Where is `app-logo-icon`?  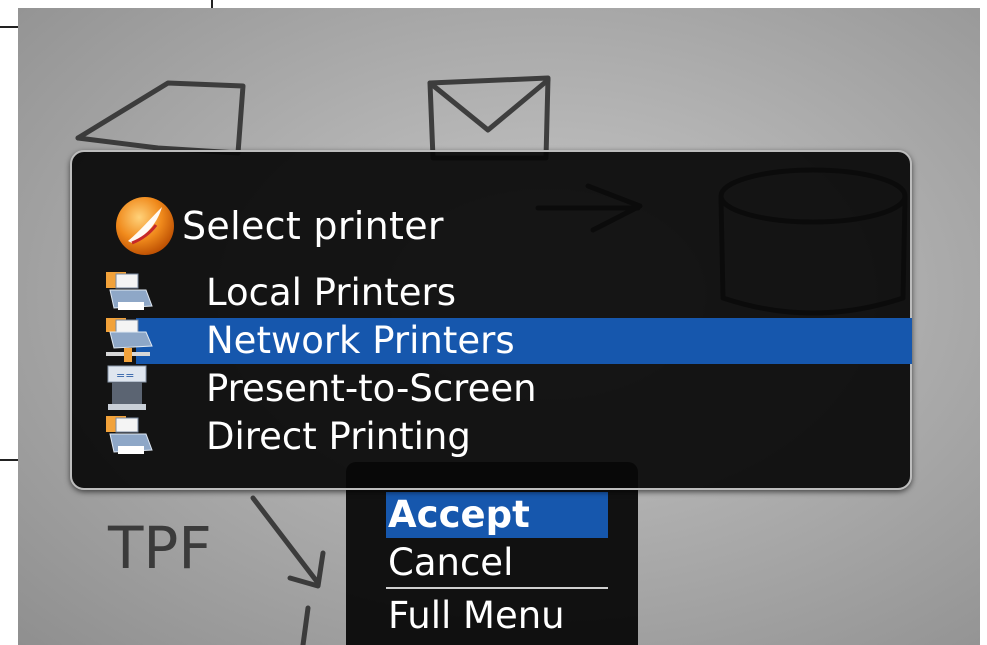
app-logo-icon is located at coordinates (145, 226).